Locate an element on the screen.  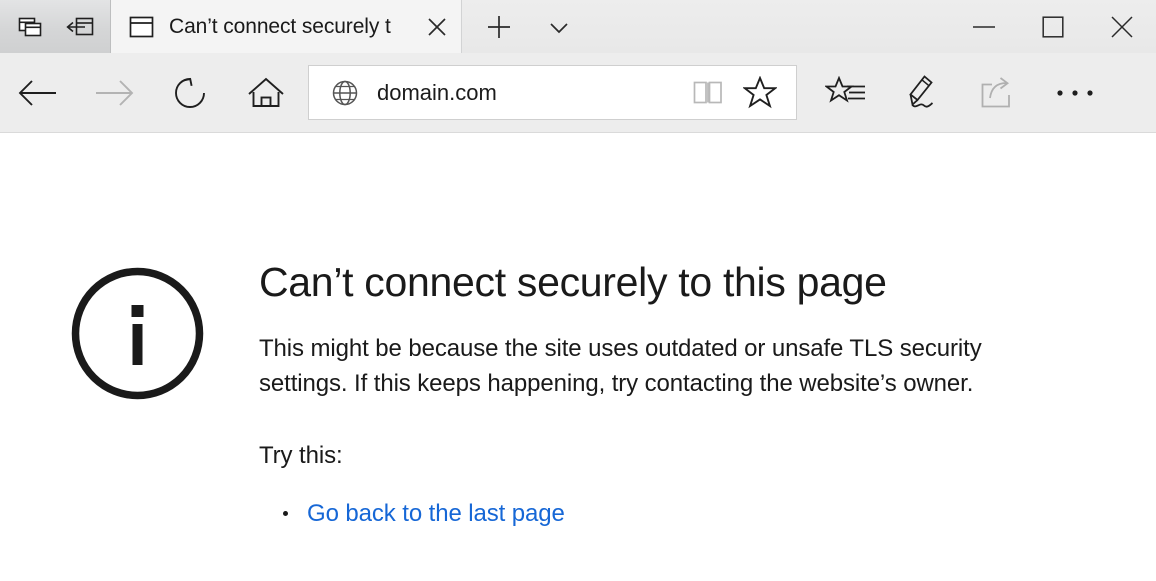
plus-icon is located at coordinates (499, 26).